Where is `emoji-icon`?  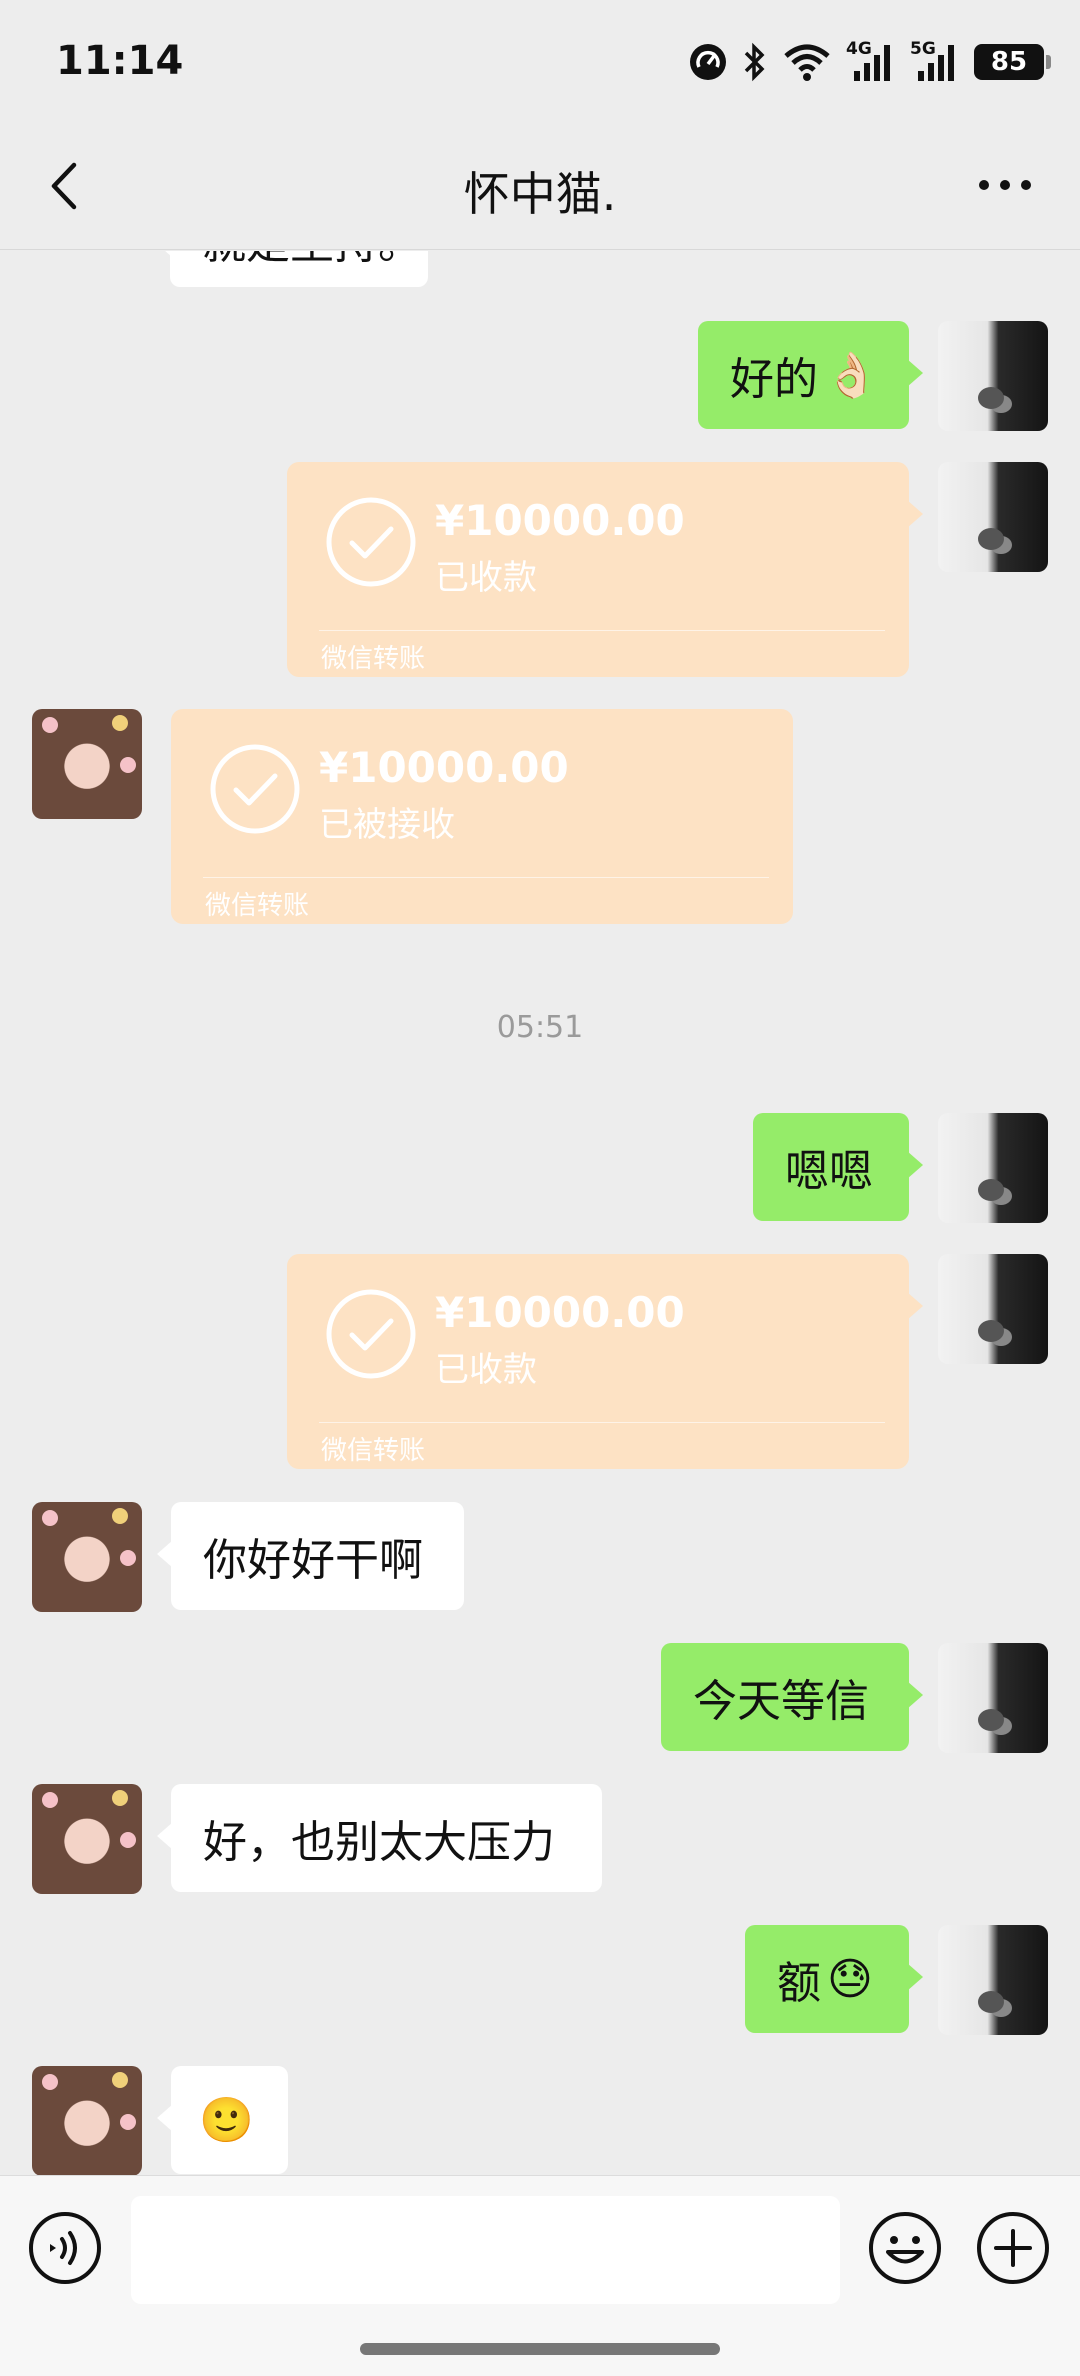 emoji-icon is located at coordinates (905, 2248).